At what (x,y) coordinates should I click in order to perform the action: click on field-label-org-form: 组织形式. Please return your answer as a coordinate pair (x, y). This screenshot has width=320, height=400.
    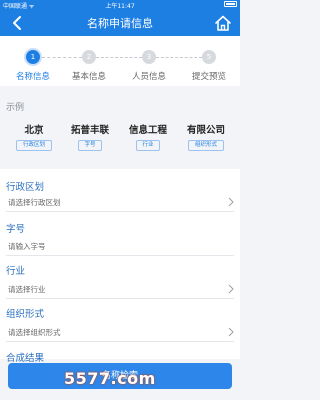
    Looking at the image, I should click on (25, 314).